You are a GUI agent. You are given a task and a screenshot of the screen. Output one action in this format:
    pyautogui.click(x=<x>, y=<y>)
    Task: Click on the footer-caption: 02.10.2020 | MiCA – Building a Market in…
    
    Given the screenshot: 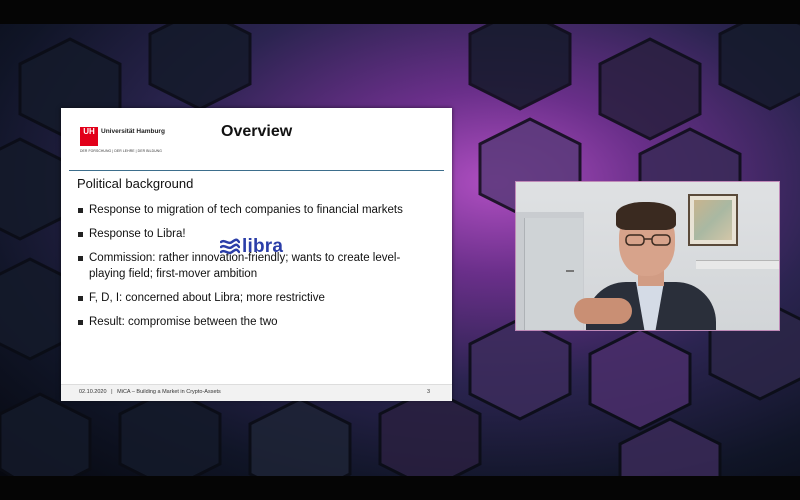 What is the action you would take?
    pyautogui.click(x=150, y=392)
    